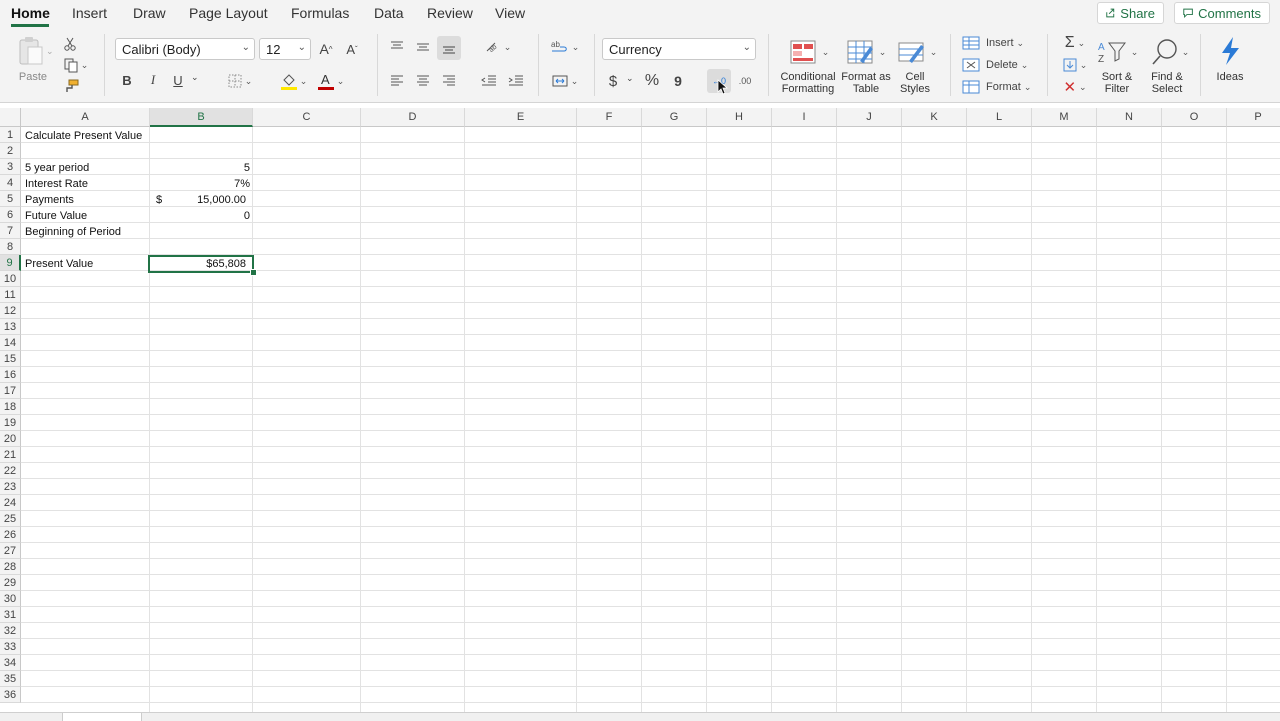 The height and width of the screenshot is (721, 1280). I want to click on row-header-34: 34, so click(10, 663).